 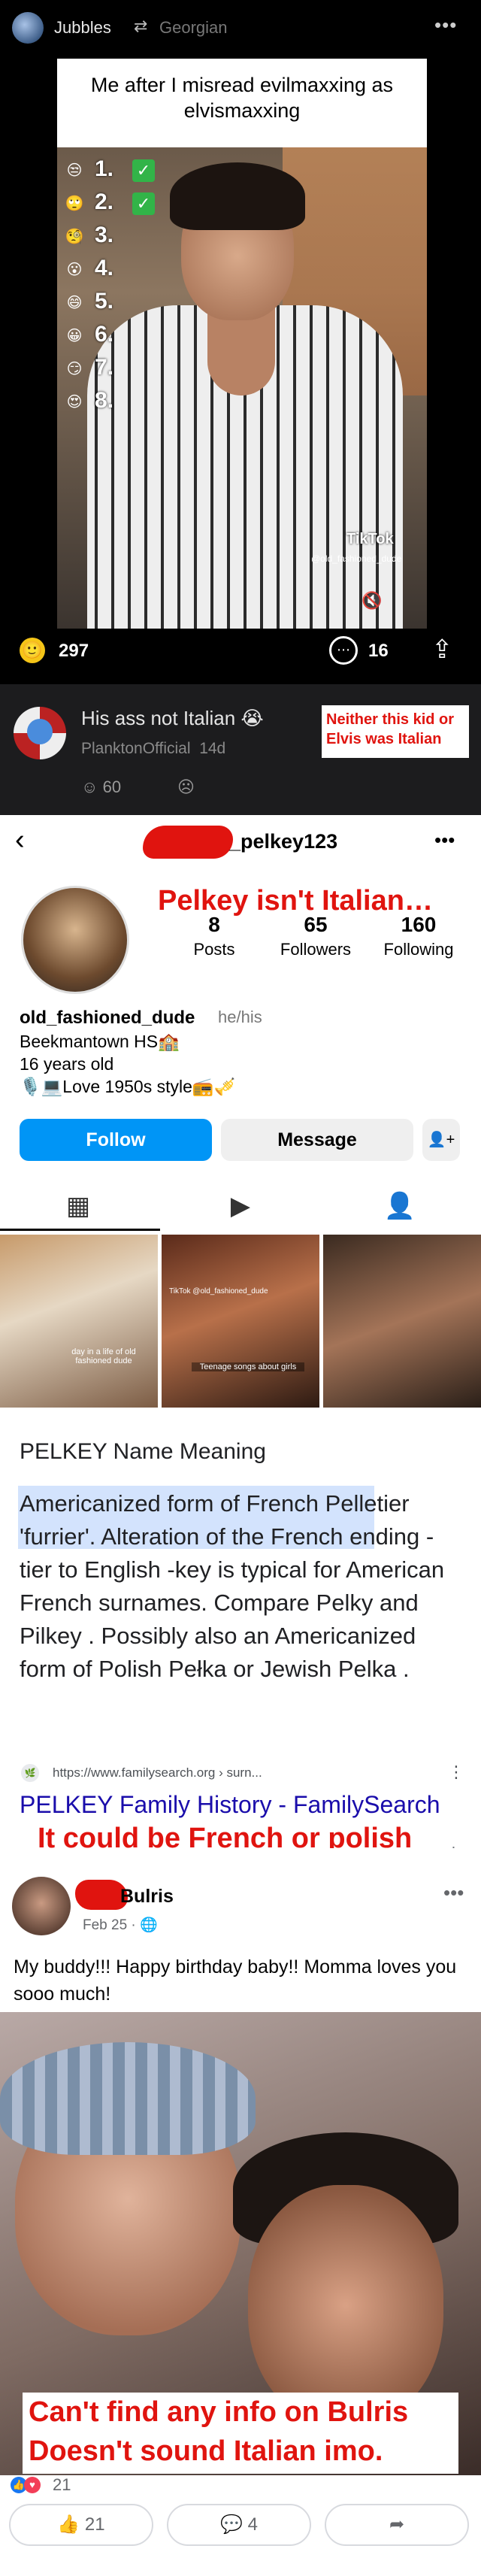 What do you see at coordinates (400, 1206) in the screenshot?
I see `tagged-tab-icon: 👤` at bounding box center [400, 1206].